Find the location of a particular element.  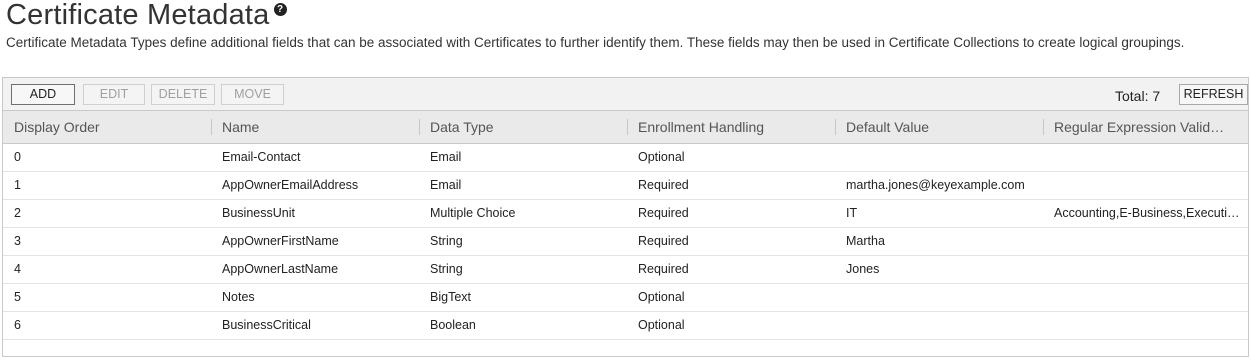

cell-default-value: Martha is located at coordinates (865, 241).